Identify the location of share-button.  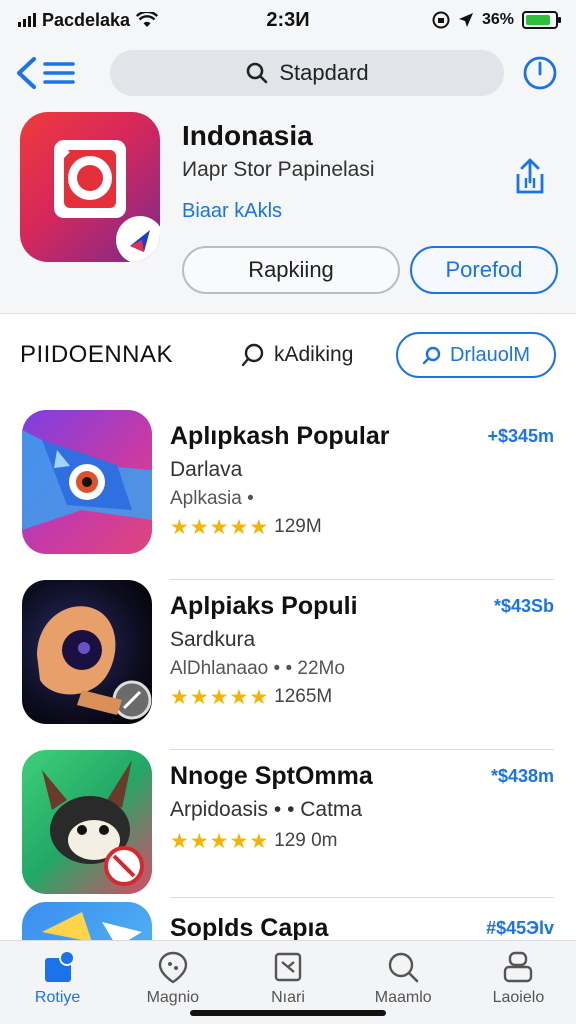
(530, 176).